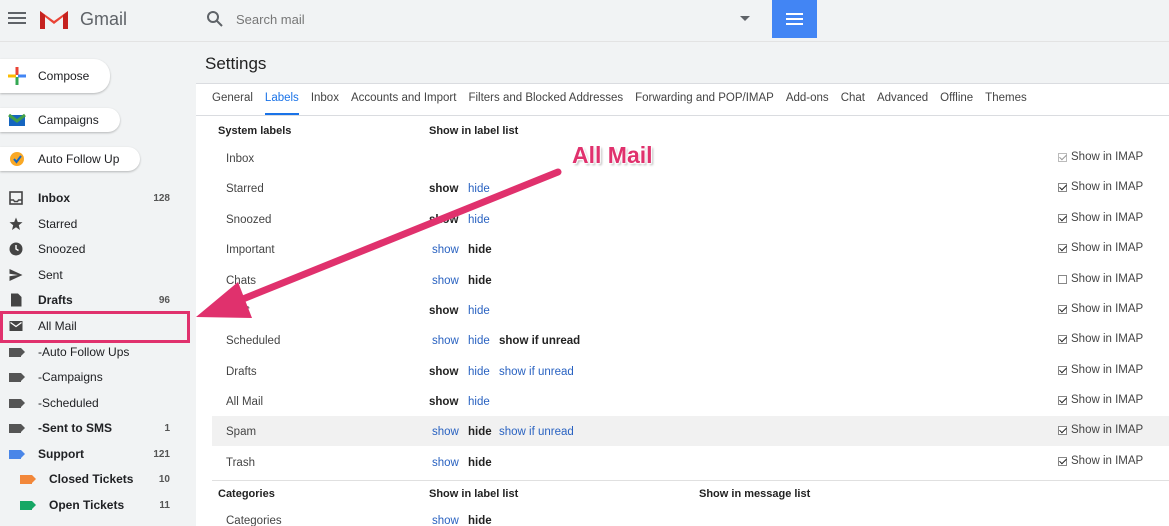  Describe the element at coordinates (90, 454) in the screenshot. I see `sidebar-item-support: Support 121` at that location.